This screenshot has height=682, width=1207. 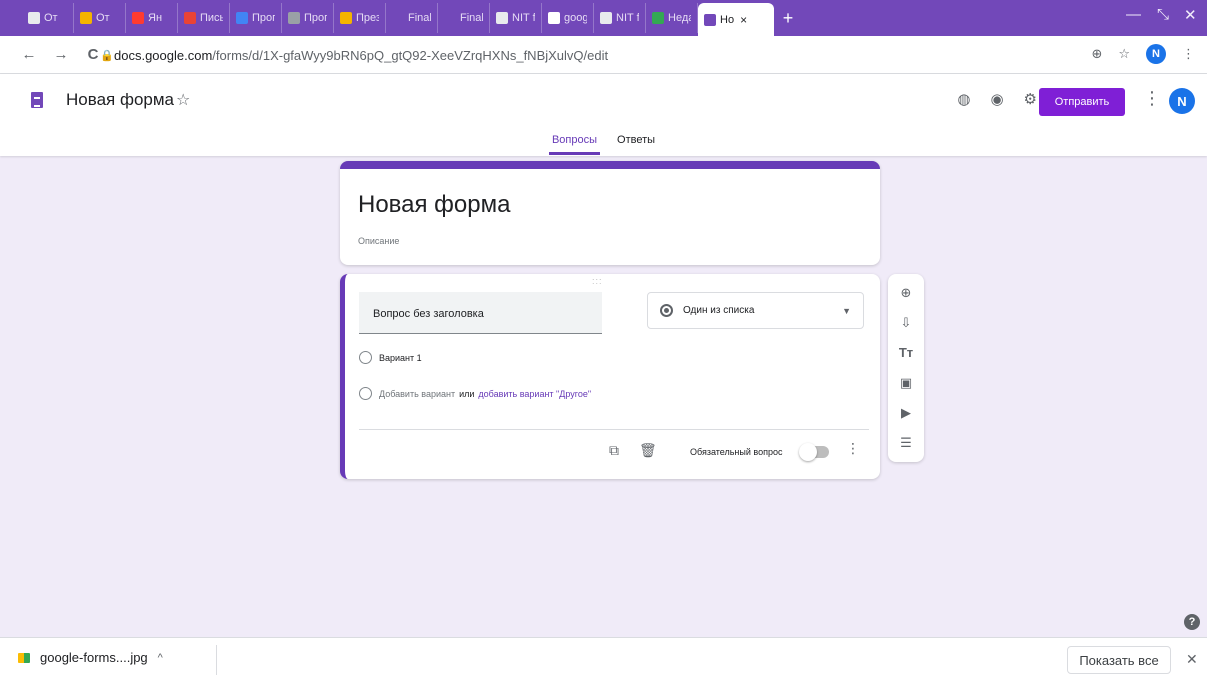 What do you see at coordinates (853, 448) in the screenshot?
I see `question-more-icon: ⋮` at bounding box center [853, 448].